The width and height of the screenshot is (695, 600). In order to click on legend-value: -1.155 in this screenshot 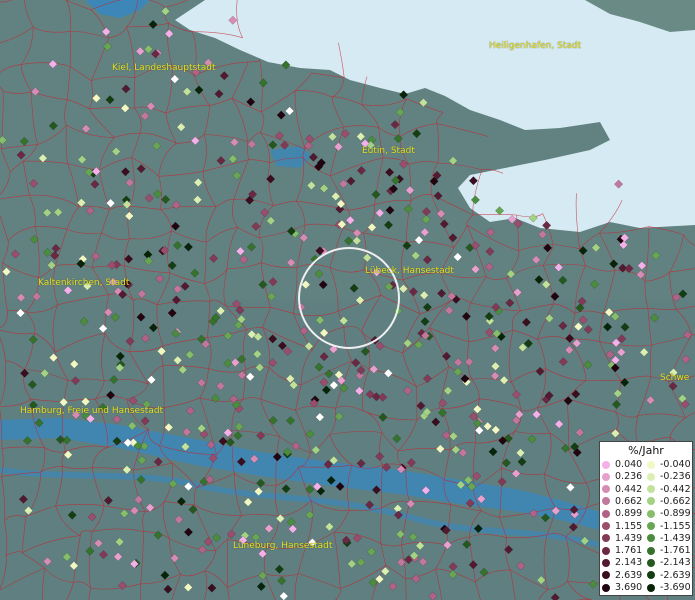, I will do `click(675, 526)`.